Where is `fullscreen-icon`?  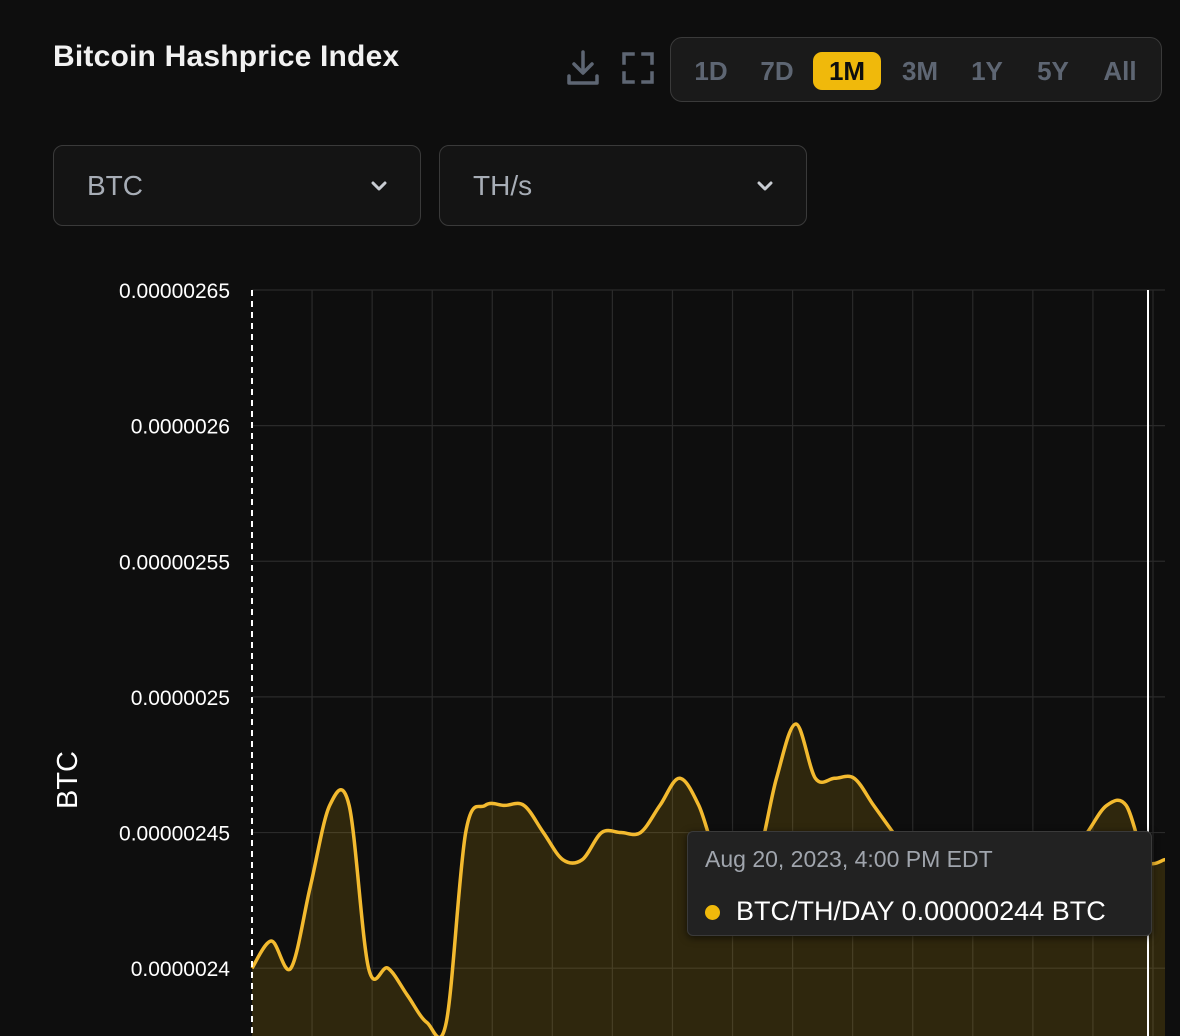
fullscreen-icon is located at coordinates (638, 68).